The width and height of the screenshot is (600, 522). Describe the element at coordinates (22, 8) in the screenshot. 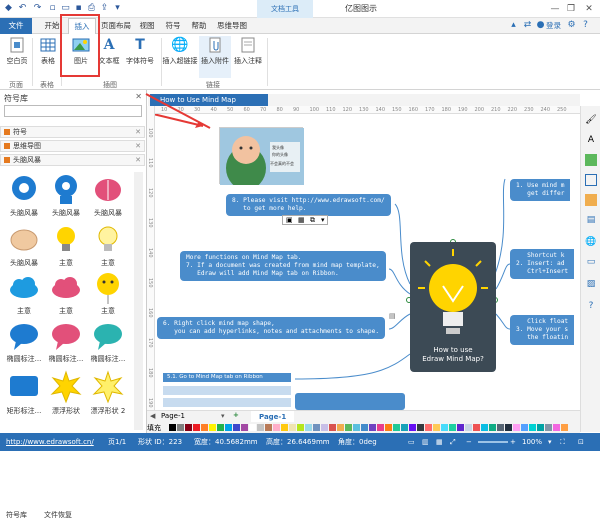

I see `undo-icon: ↶` at that location.